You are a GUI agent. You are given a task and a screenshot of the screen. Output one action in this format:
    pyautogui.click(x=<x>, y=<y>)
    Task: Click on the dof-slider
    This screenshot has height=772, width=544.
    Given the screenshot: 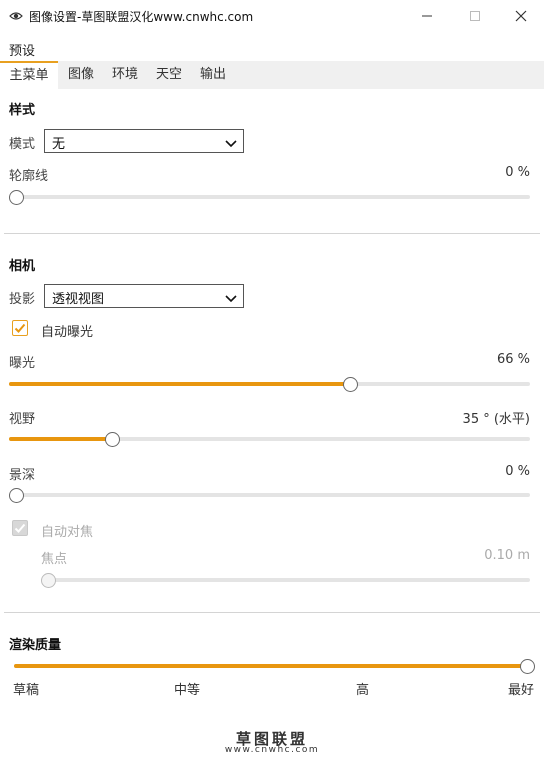 What is the action you would take?
    pyautogui.click(x=269, y=495)
    